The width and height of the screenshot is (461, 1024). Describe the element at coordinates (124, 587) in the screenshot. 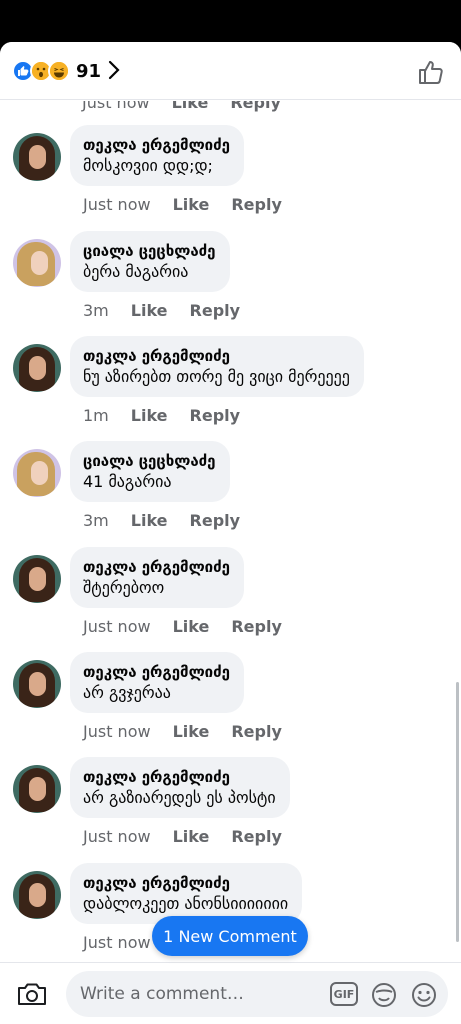

I see `comment-text: შტერებოო` at that location.